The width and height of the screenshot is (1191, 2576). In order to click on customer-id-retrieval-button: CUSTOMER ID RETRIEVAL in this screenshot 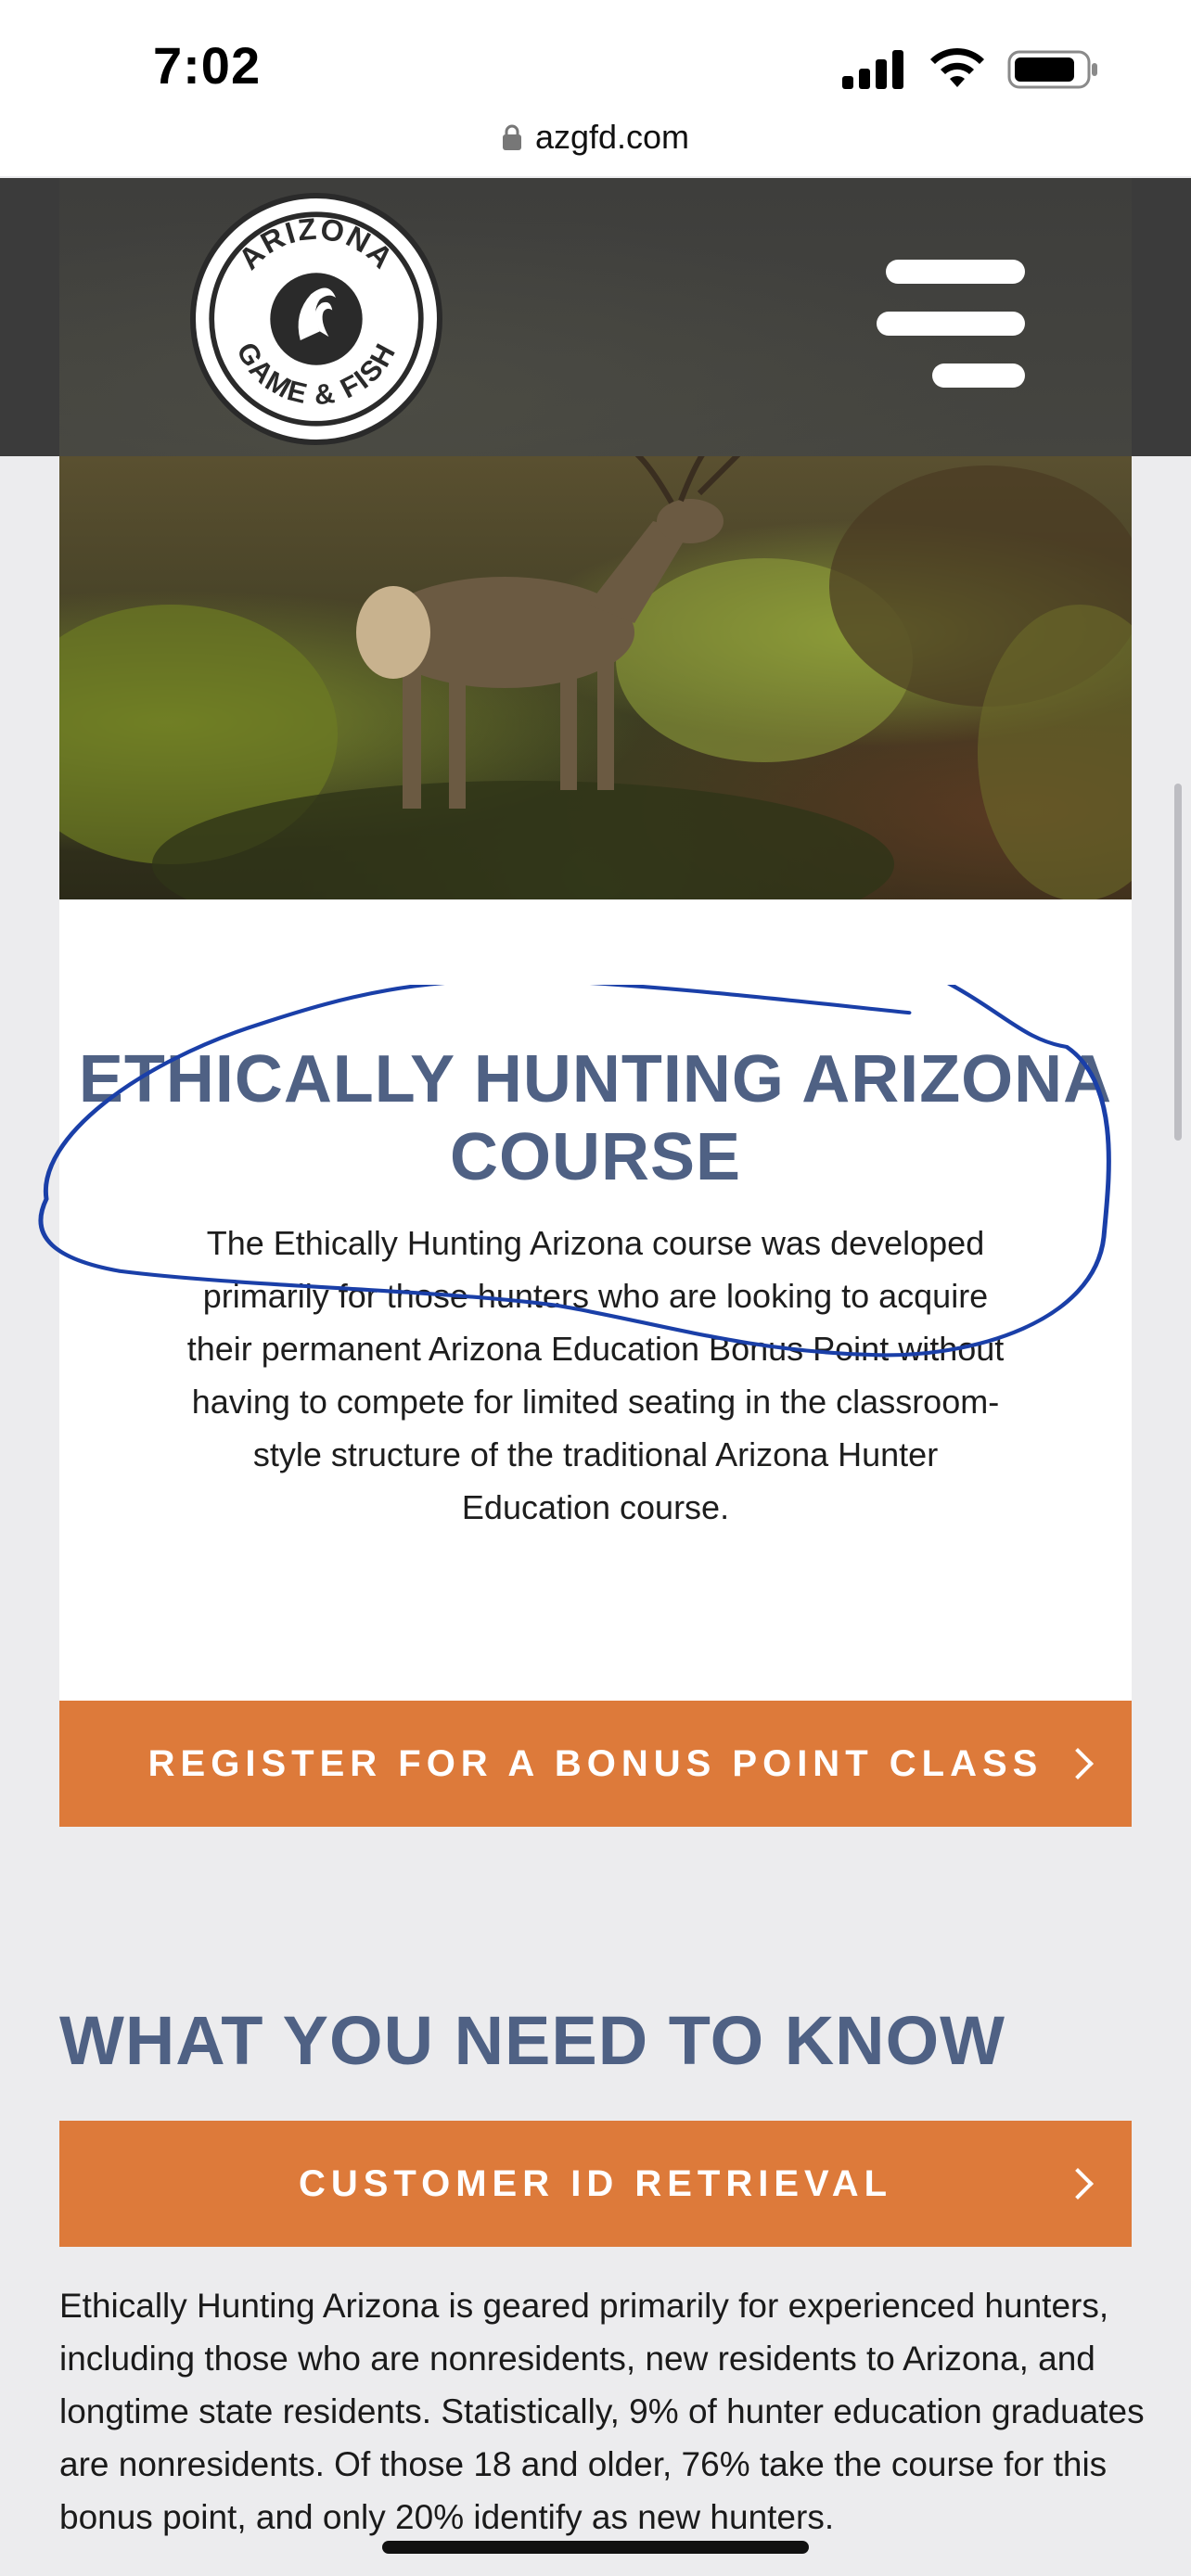, I will do `click(595, 2184)`.